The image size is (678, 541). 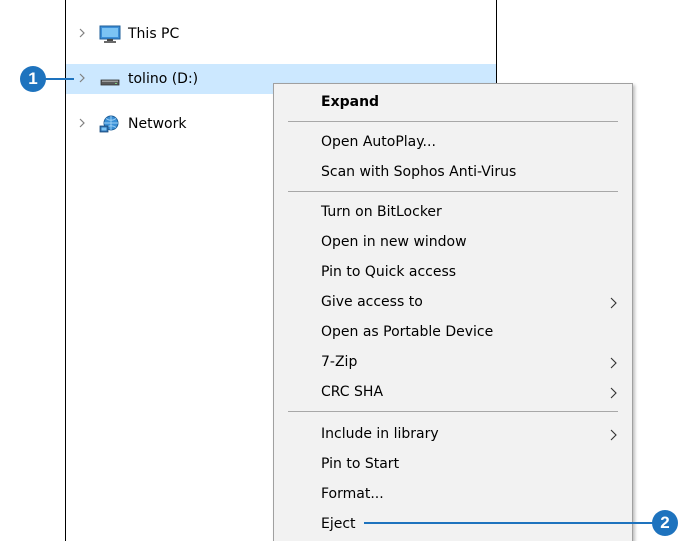 What do you see at coordinates (665, 523) in the screenshot?
I see `callout-badge-2: 2` at bounding box center [665, 523].